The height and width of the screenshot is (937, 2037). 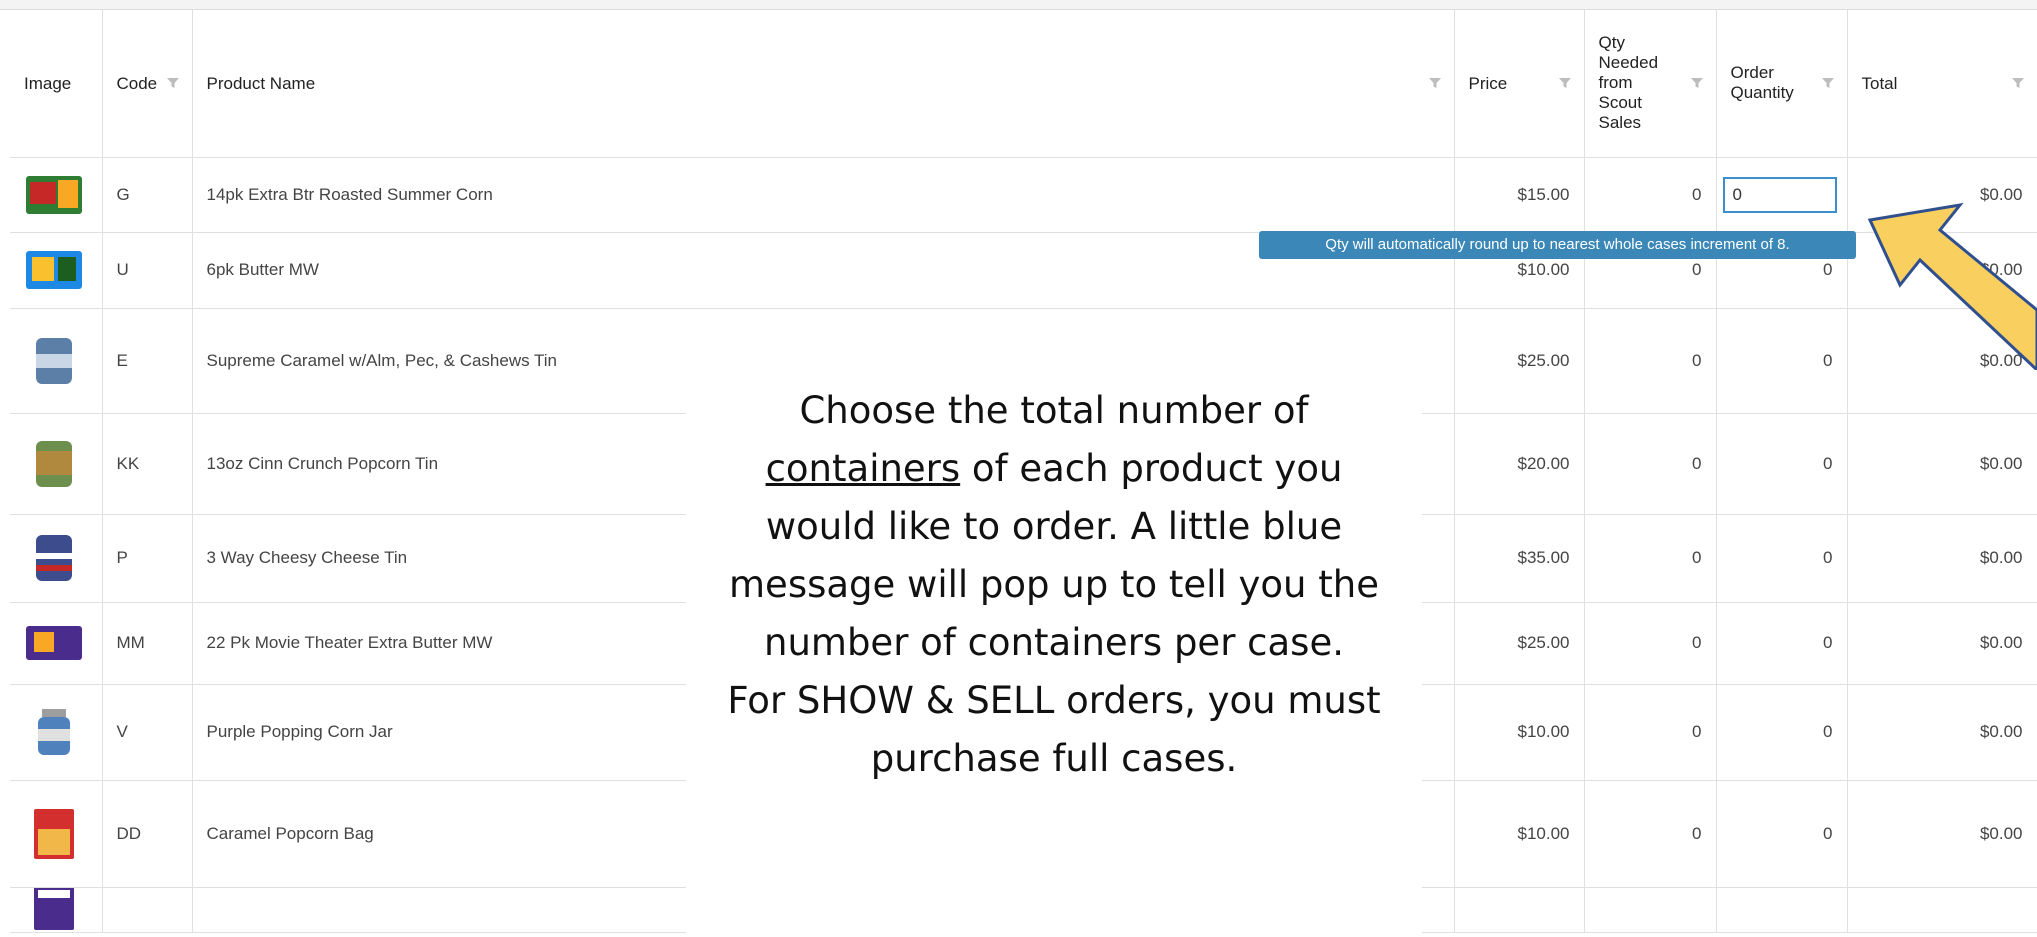 What do you see at coordinates (1519, 558) in the screenshot?
I see `product-price: $35.00` at bounding box center [1519, 558].